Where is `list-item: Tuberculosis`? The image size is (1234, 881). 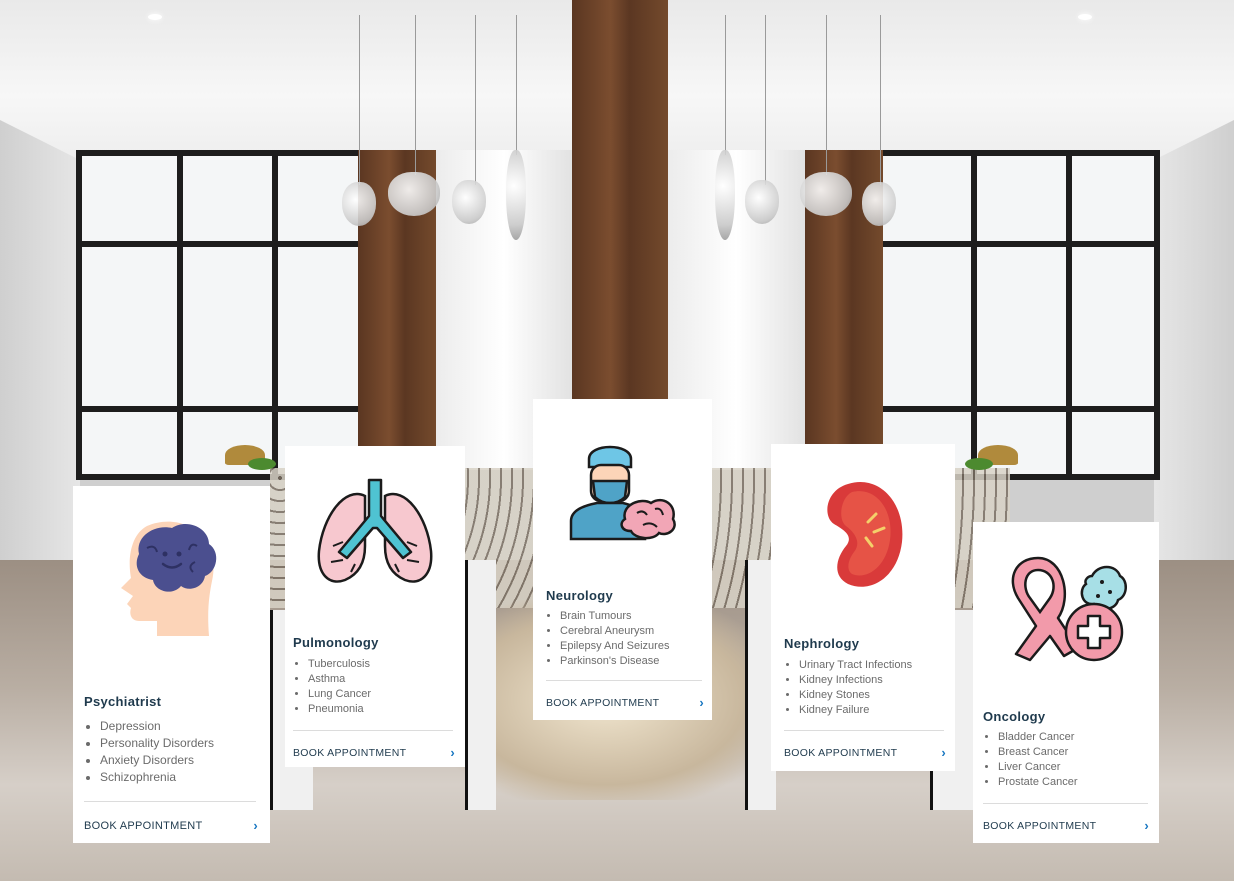 list-item: Tuberculosis is located at coordinates (339, 664).